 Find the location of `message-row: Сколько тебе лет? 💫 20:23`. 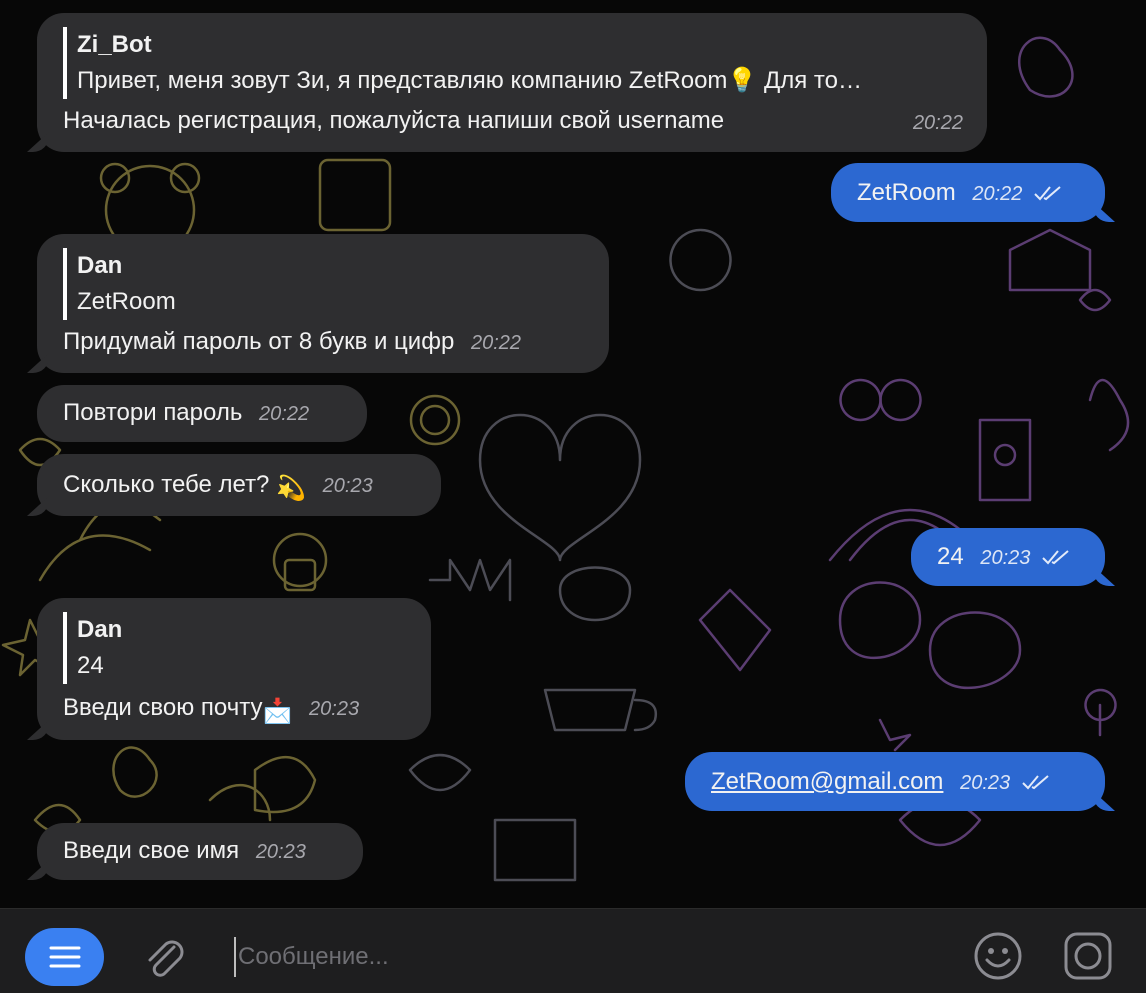

message-row: Сколько тебе лет? 💫 20:23 is located at coordinates (240, 487).